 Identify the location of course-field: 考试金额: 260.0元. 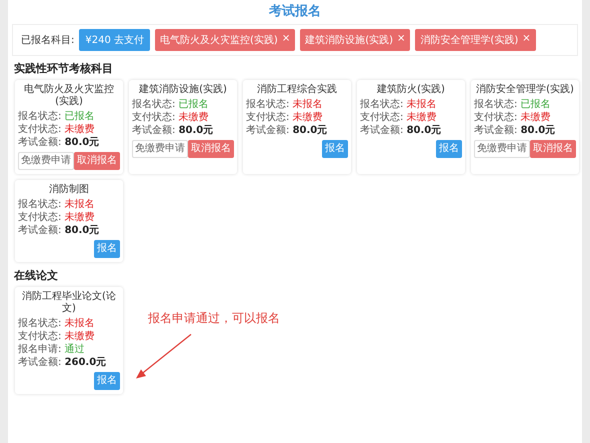
(69, 363).